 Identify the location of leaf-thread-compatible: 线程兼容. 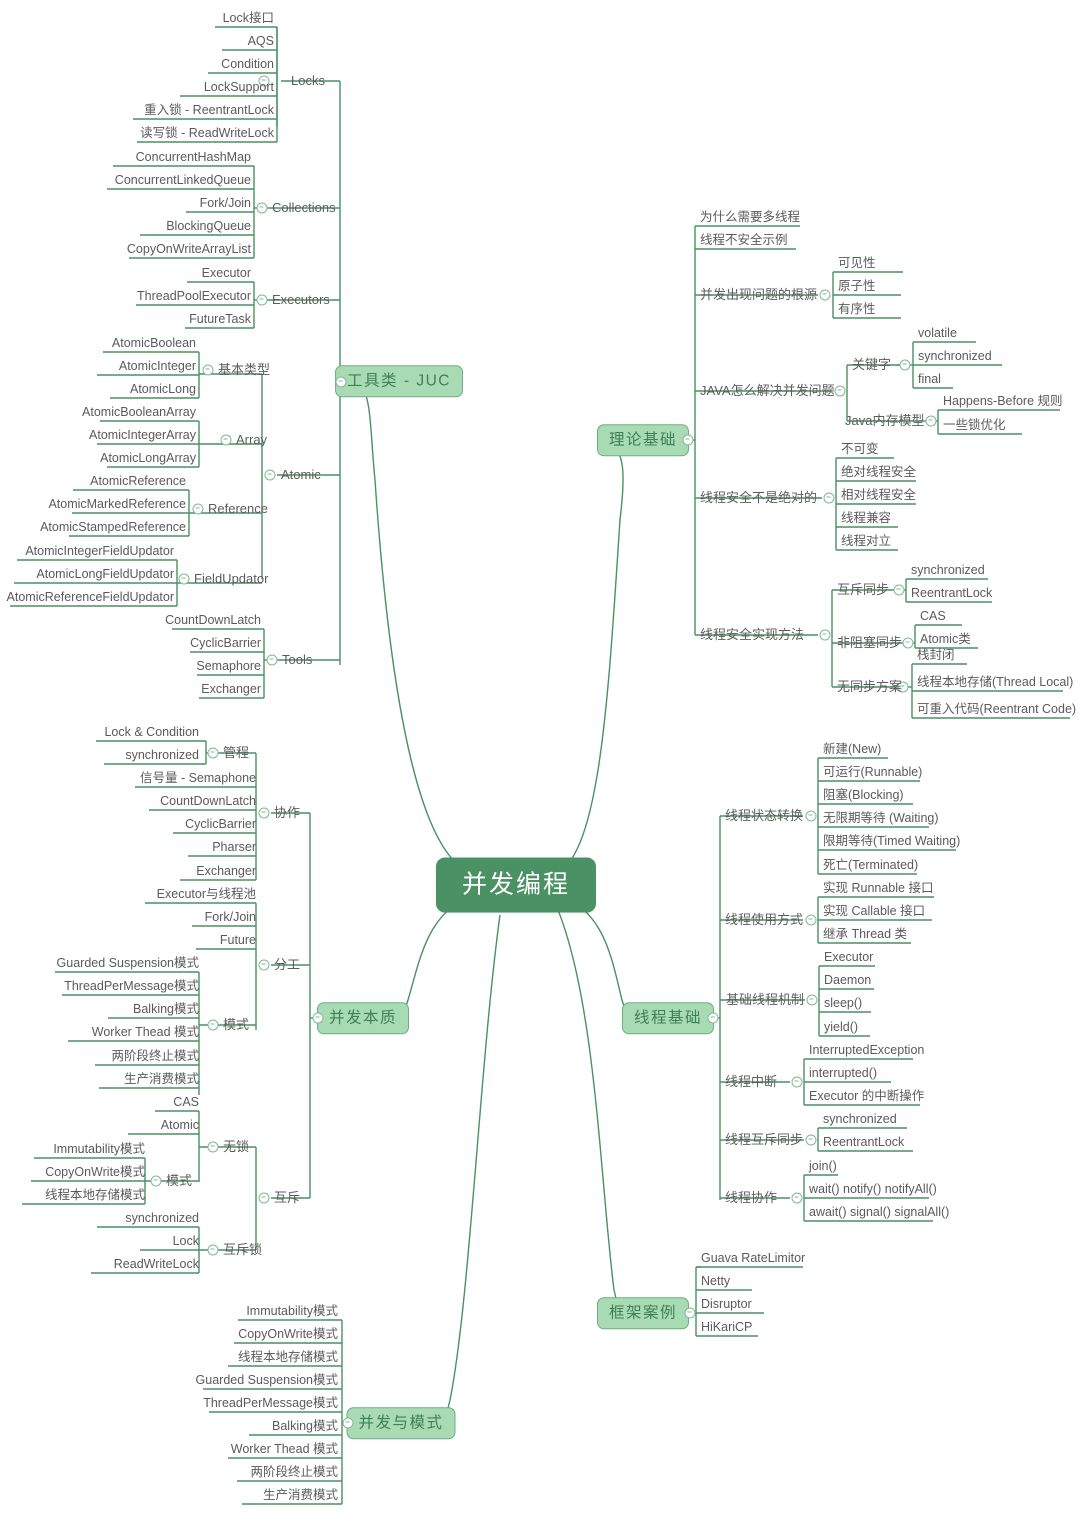
(866, 518).